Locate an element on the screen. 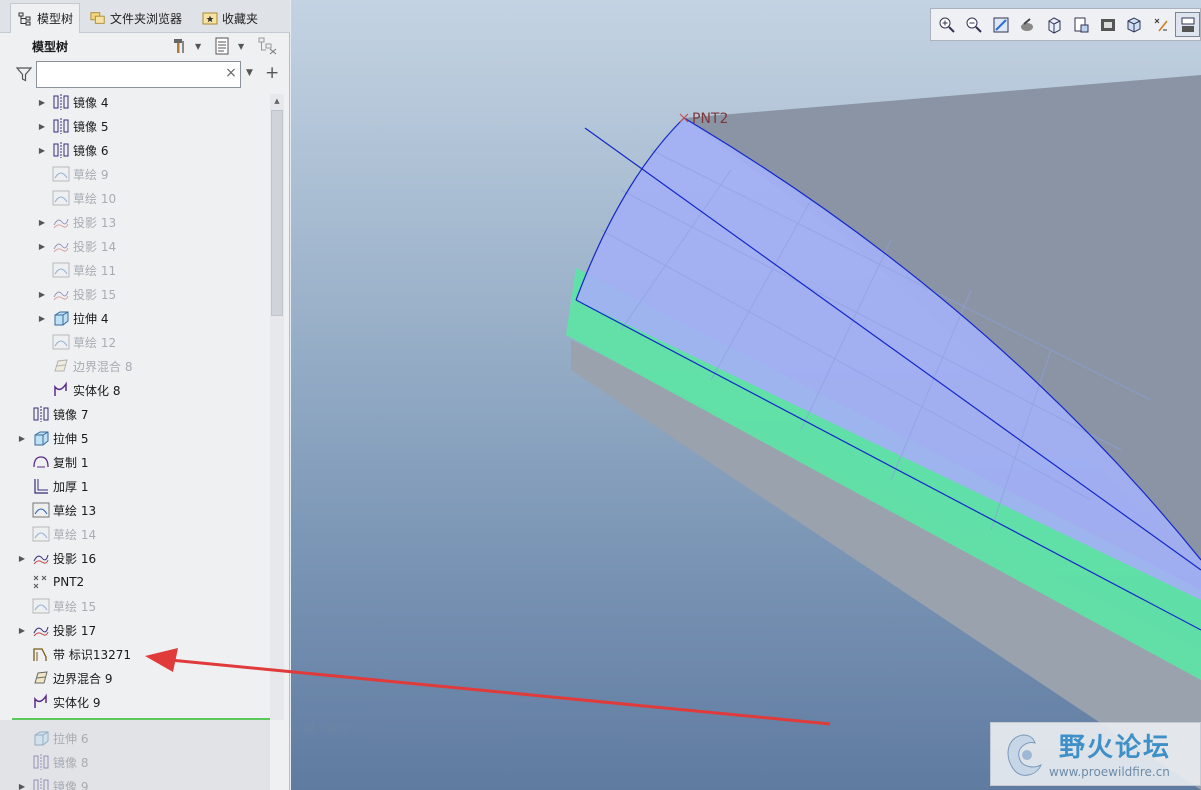 The height and width of the screenshot is (790, 1201). tree-item: 草绘 11 is located at coordinates (76, 270).